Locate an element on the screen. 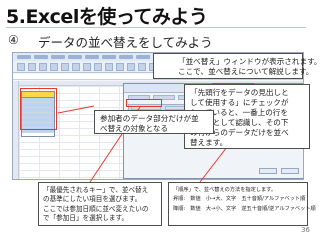  callout-text-line: して使用する」にチェックが is located at coordinates (239, 102).